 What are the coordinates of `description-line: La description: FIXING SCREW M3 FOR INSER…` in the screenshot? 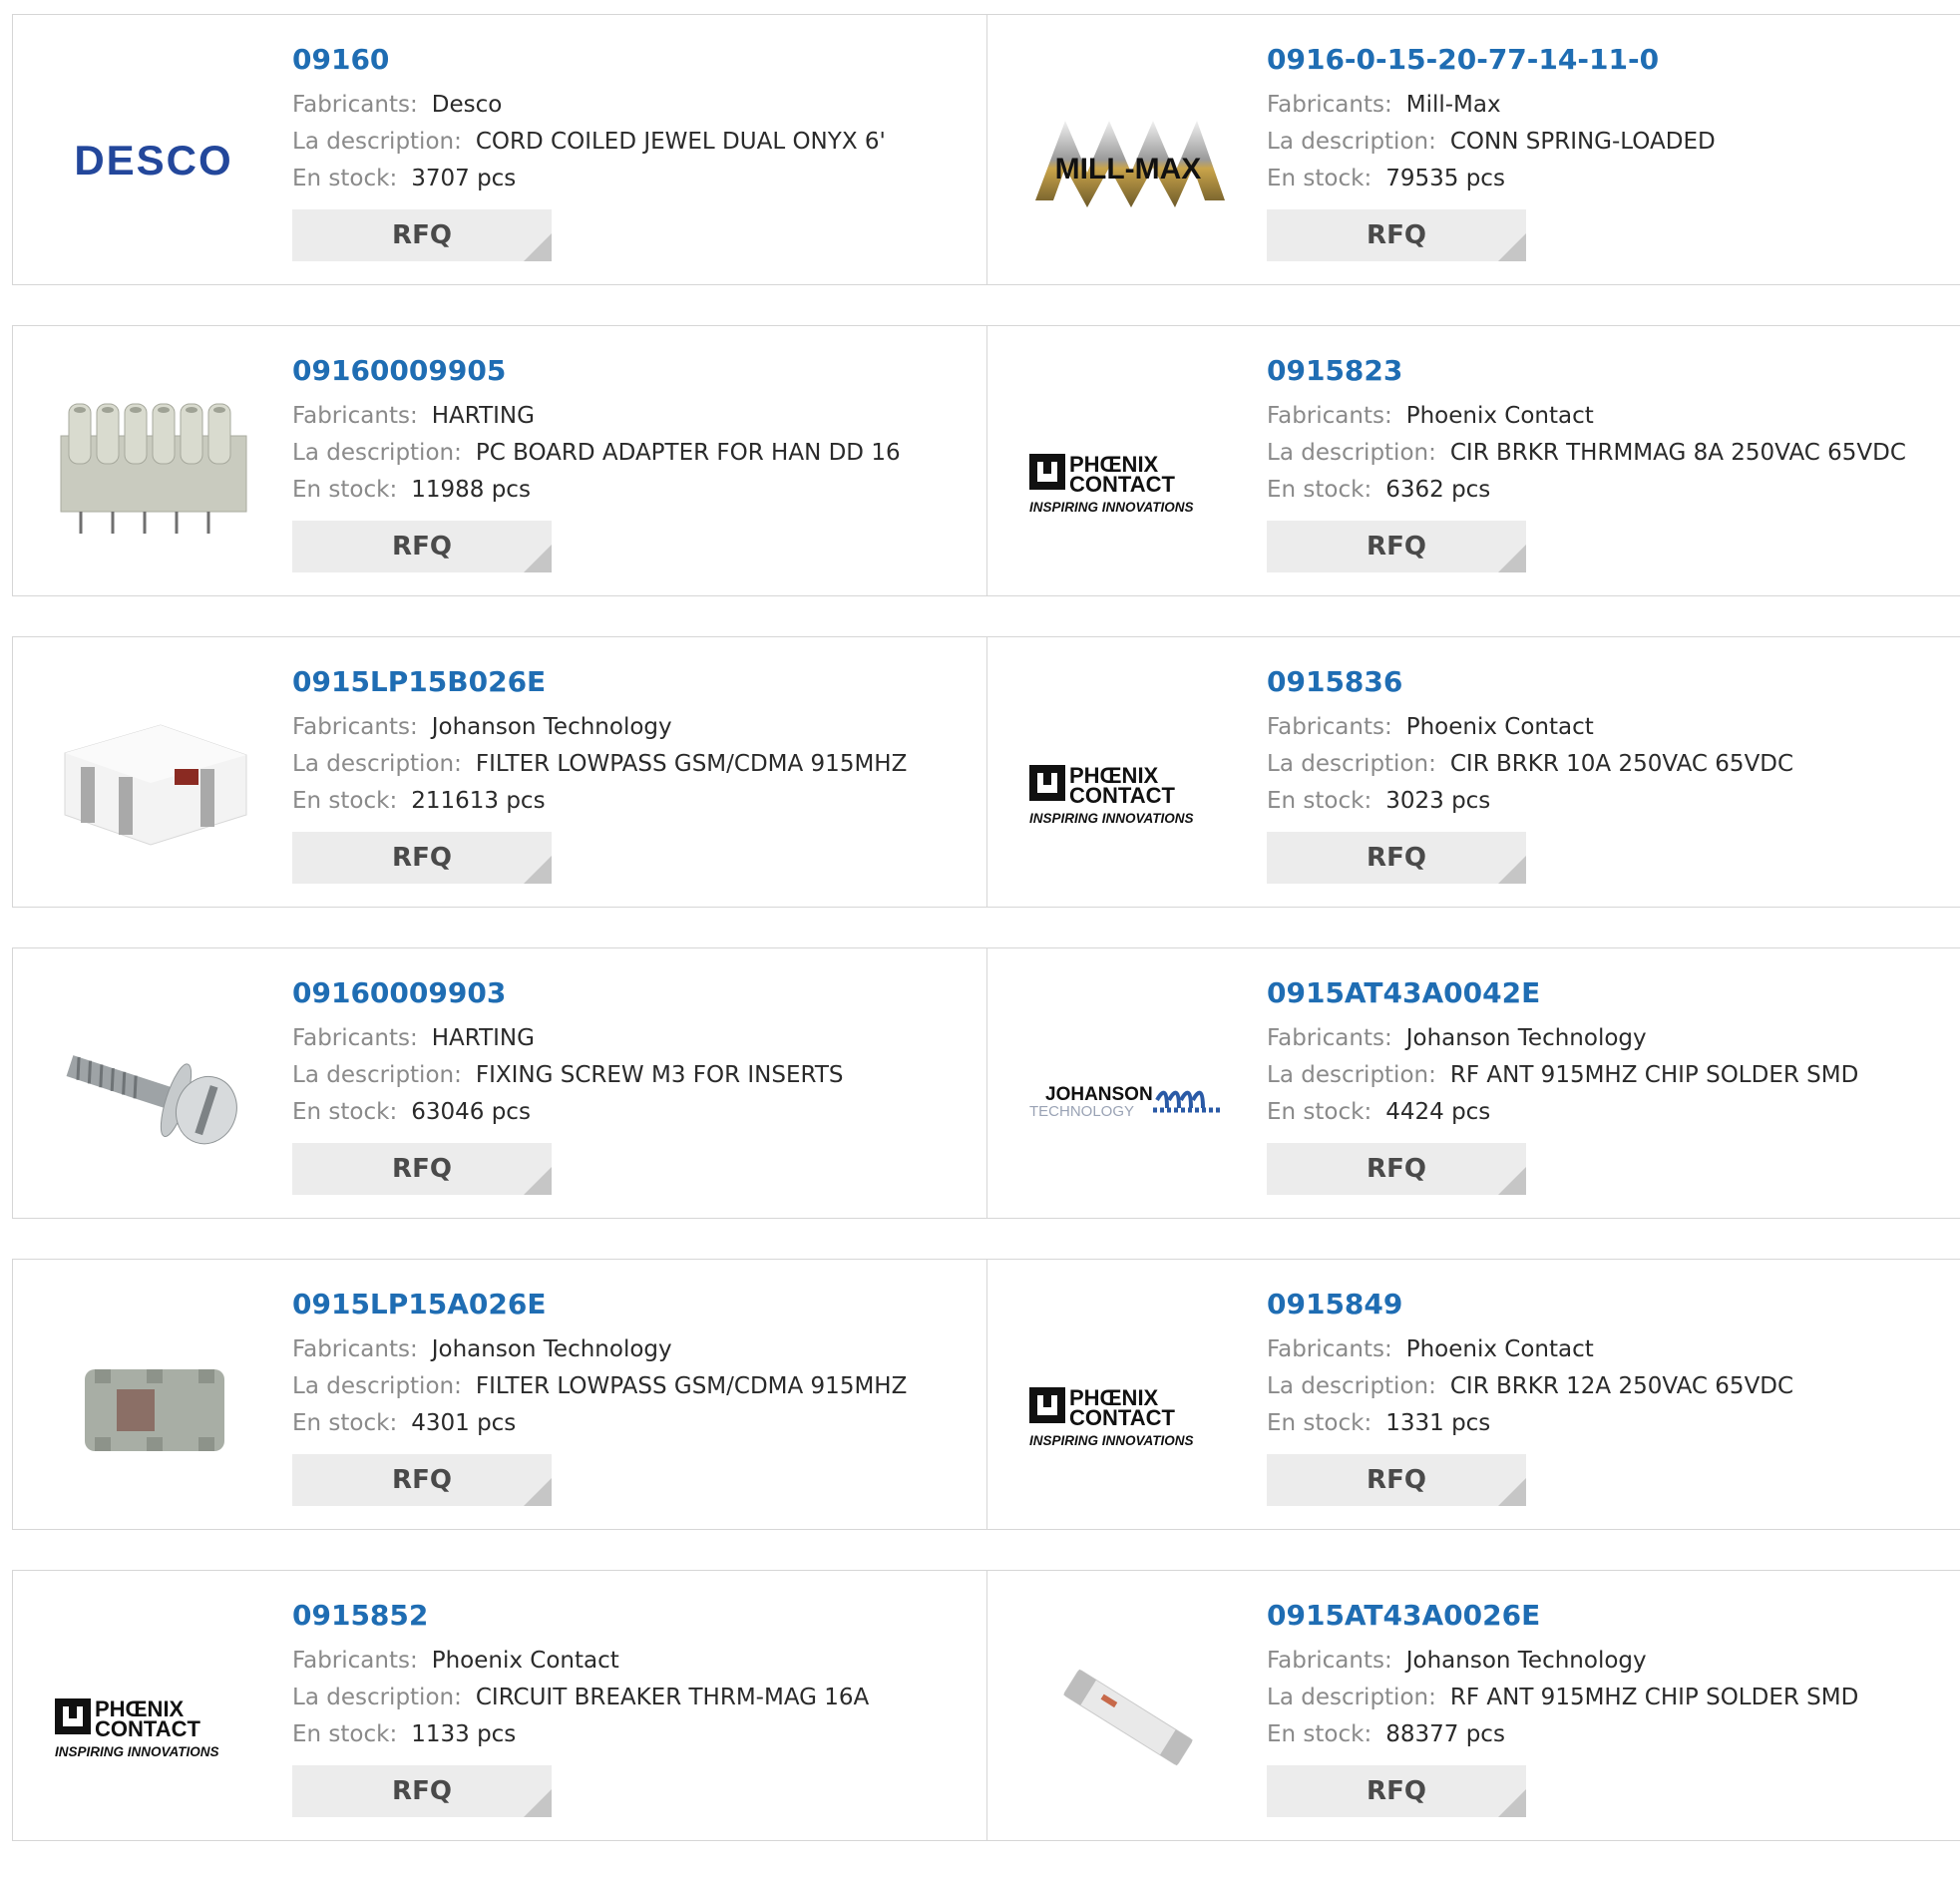 It's located at (635, 1075).